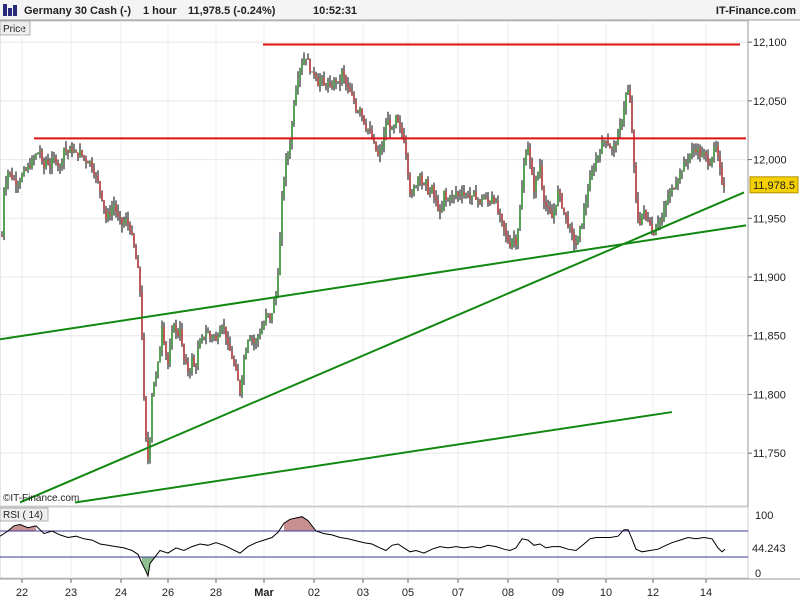 Image resolution: width=800 pixels, height=600 pixels. Describe the element at coordinates (216, 593) in the screenshot. I see `x-tick-label: 28` at that location.